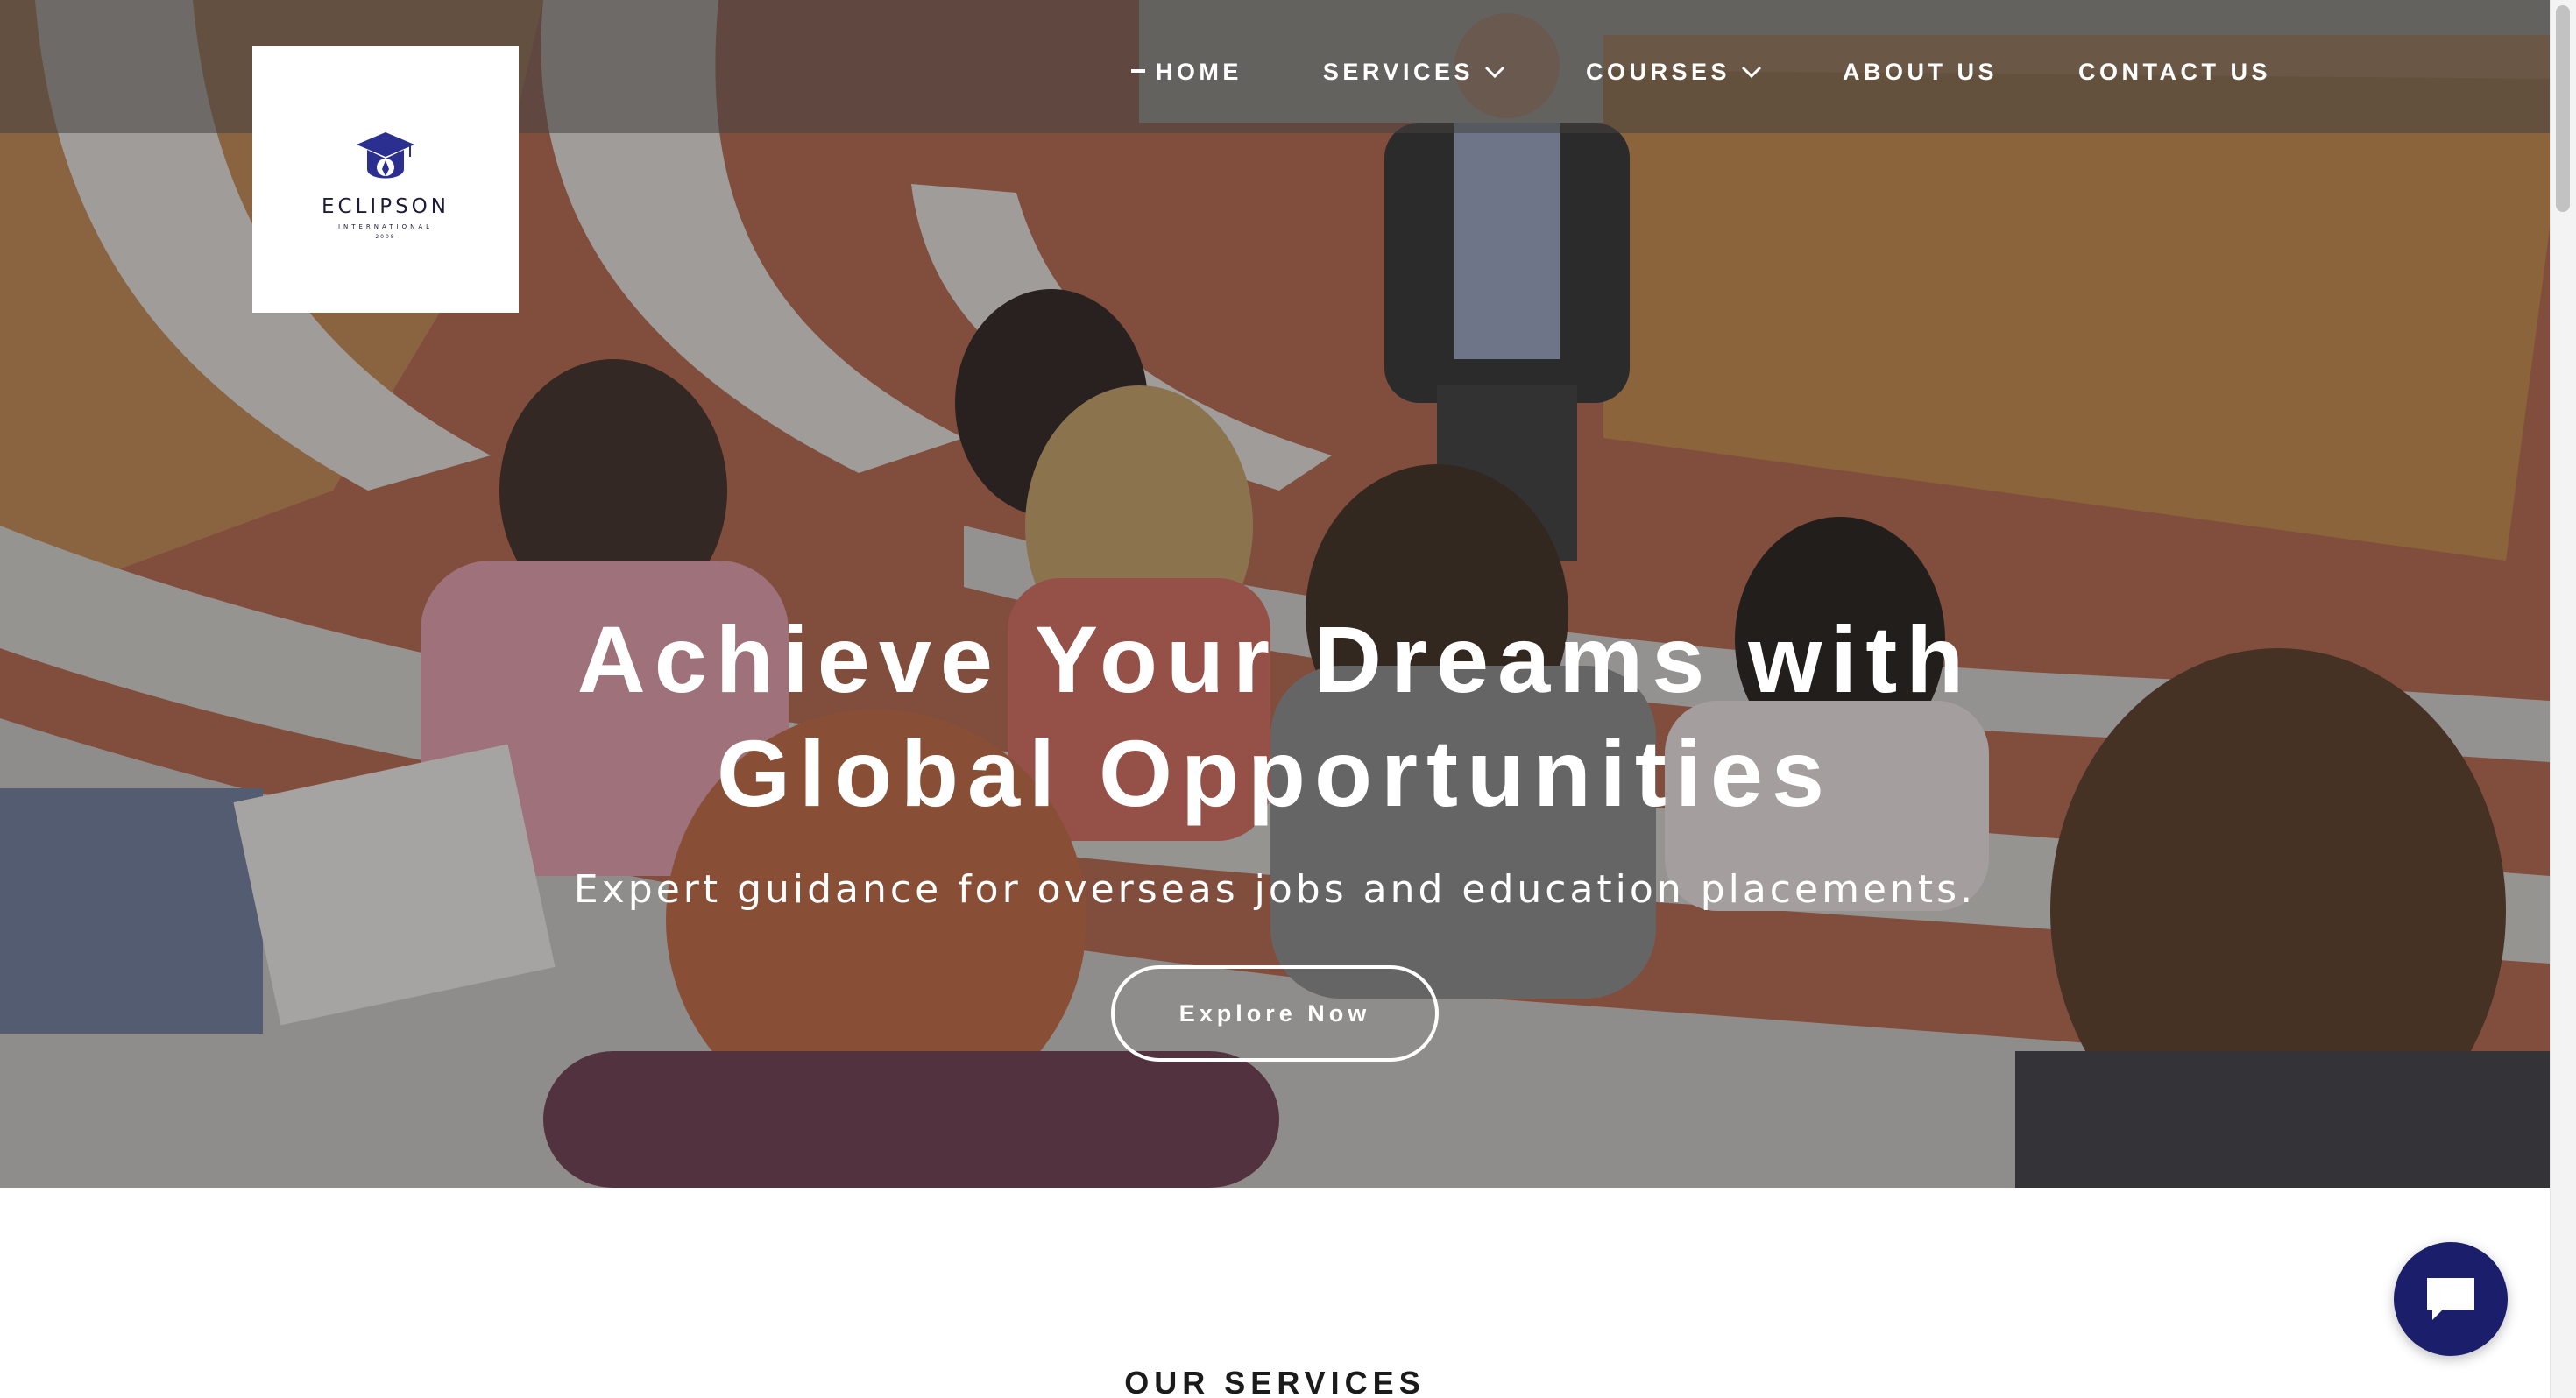  I want to click on scrollbar-thumb, so click(2563, 108).